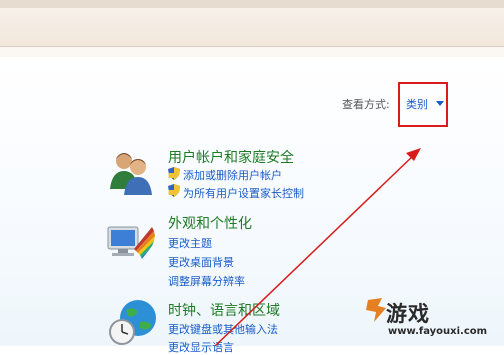 Image resolution: width=504 pixels, height=355 pixels. What do you see at coordinates (408, 314) in the screenshot?
I see `watermark-brand-text: 游戏` at bounding box center [408, 314].